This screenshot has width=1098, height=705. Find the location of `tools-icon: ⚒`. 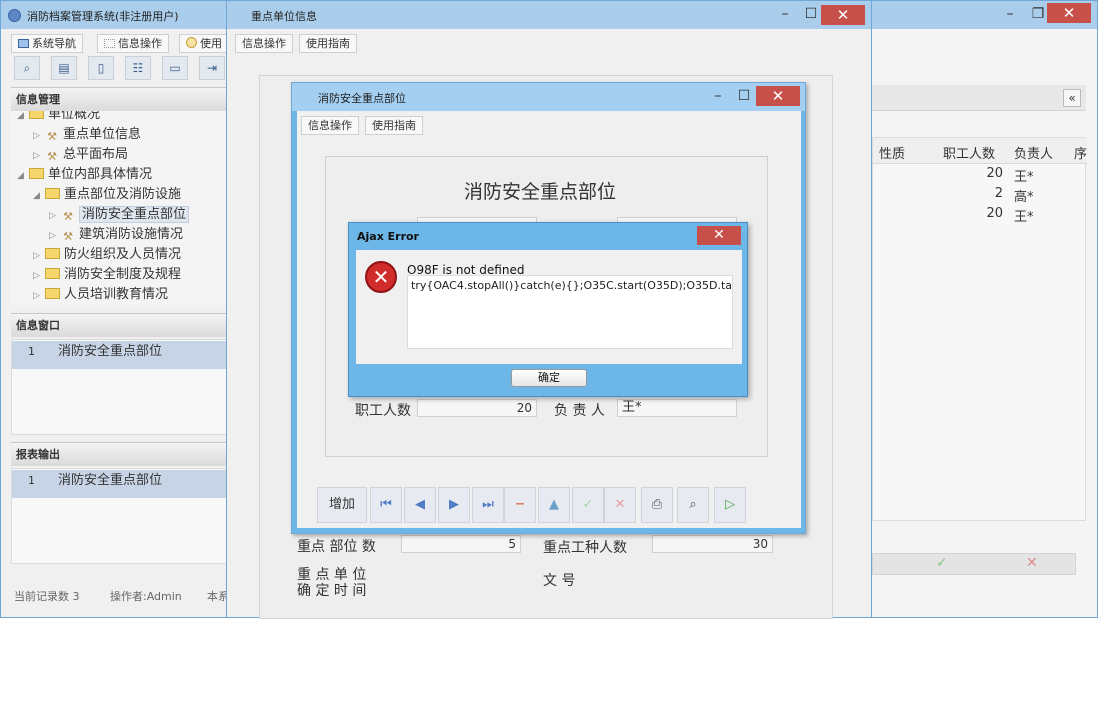

tools-icon: ⚒ is located at coordinates (52, 136).